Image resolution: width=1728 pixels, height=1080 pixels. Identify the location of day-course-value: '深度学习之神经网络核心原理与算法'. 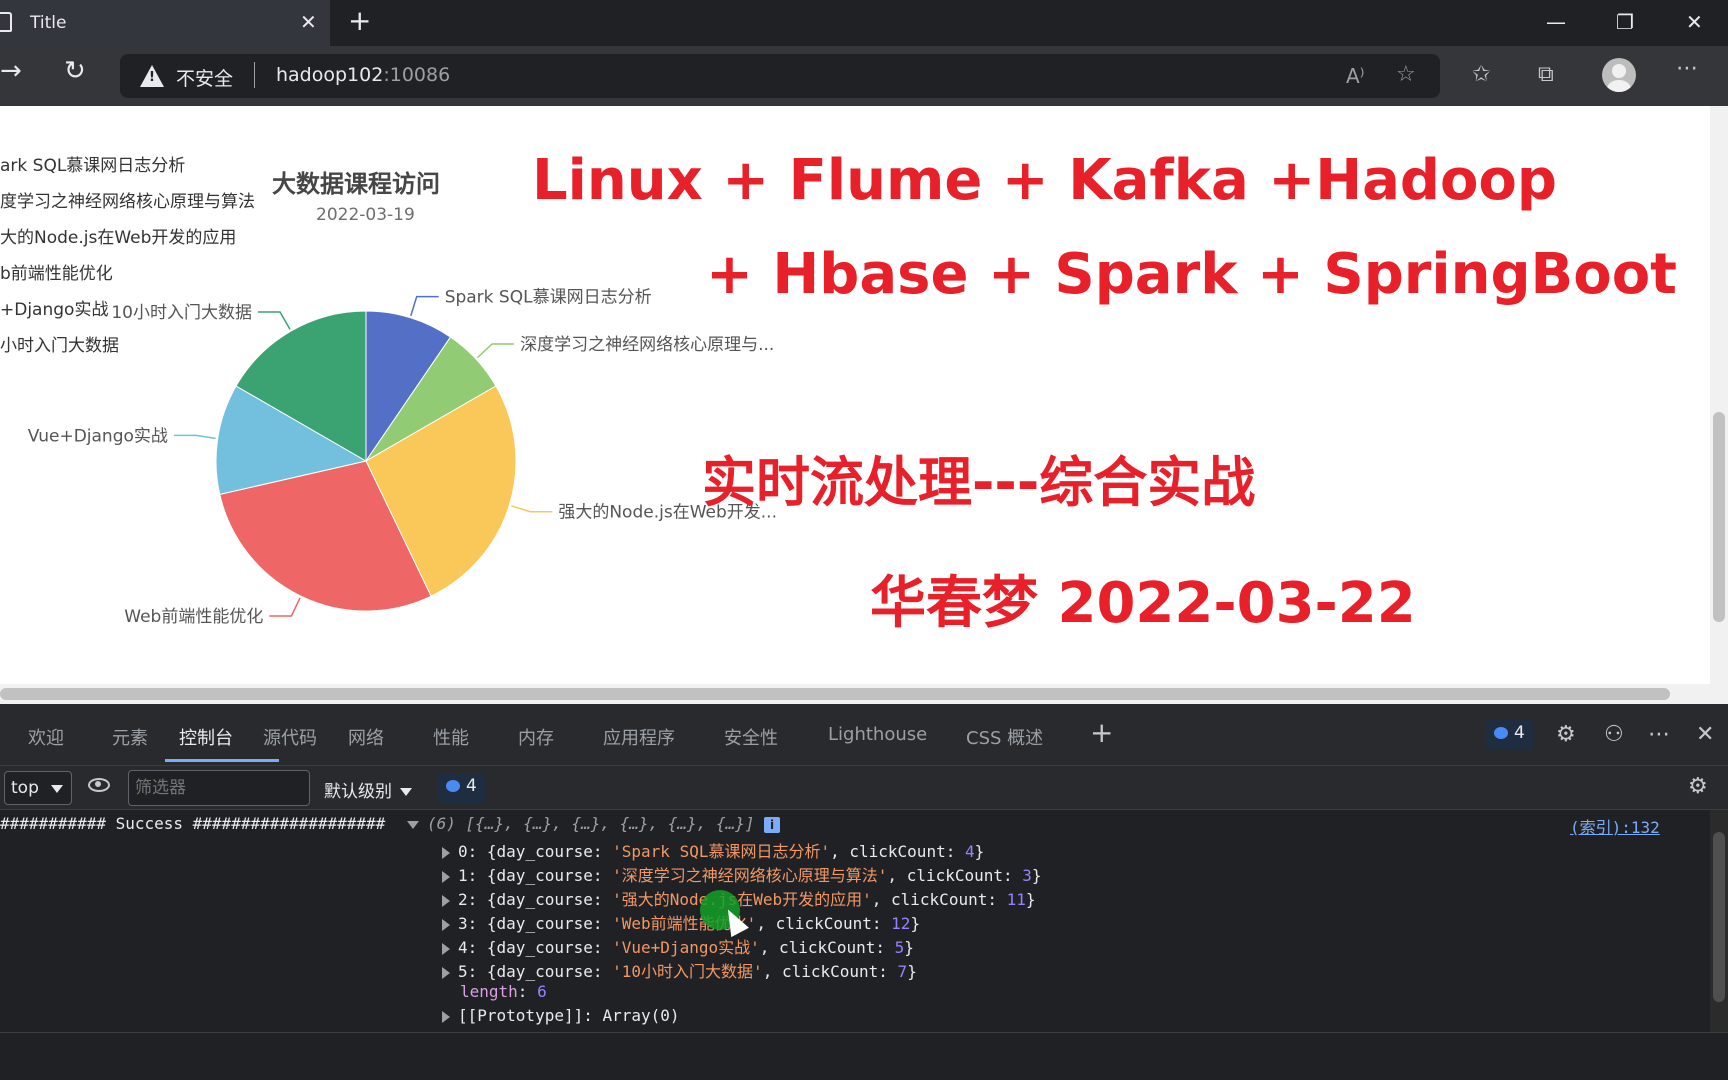
(750, 875).